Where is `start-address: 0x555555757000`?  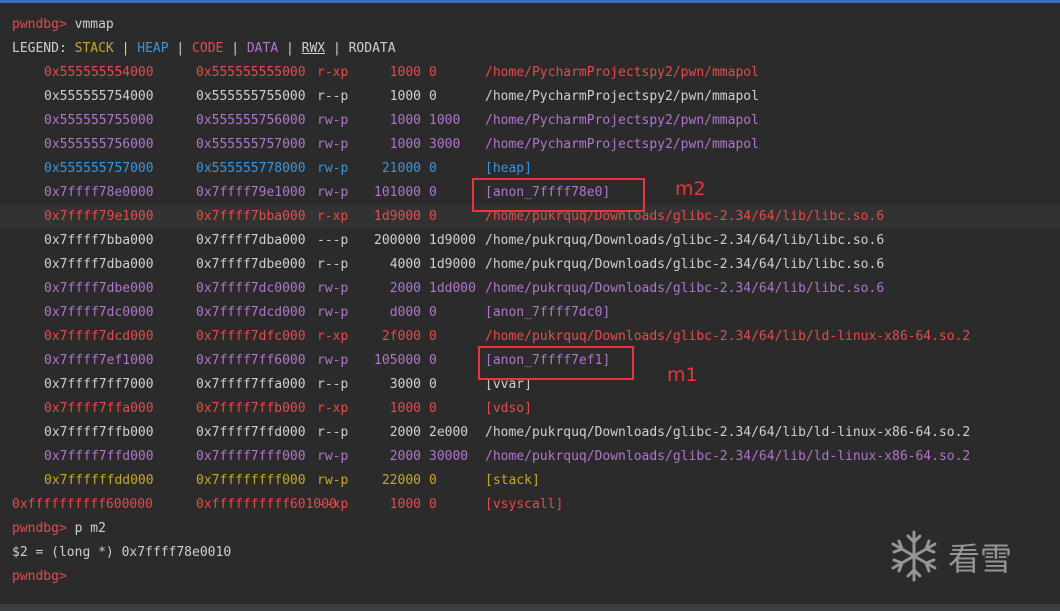
start-address: 0x555555757000 is located at coordinates (99, 168).